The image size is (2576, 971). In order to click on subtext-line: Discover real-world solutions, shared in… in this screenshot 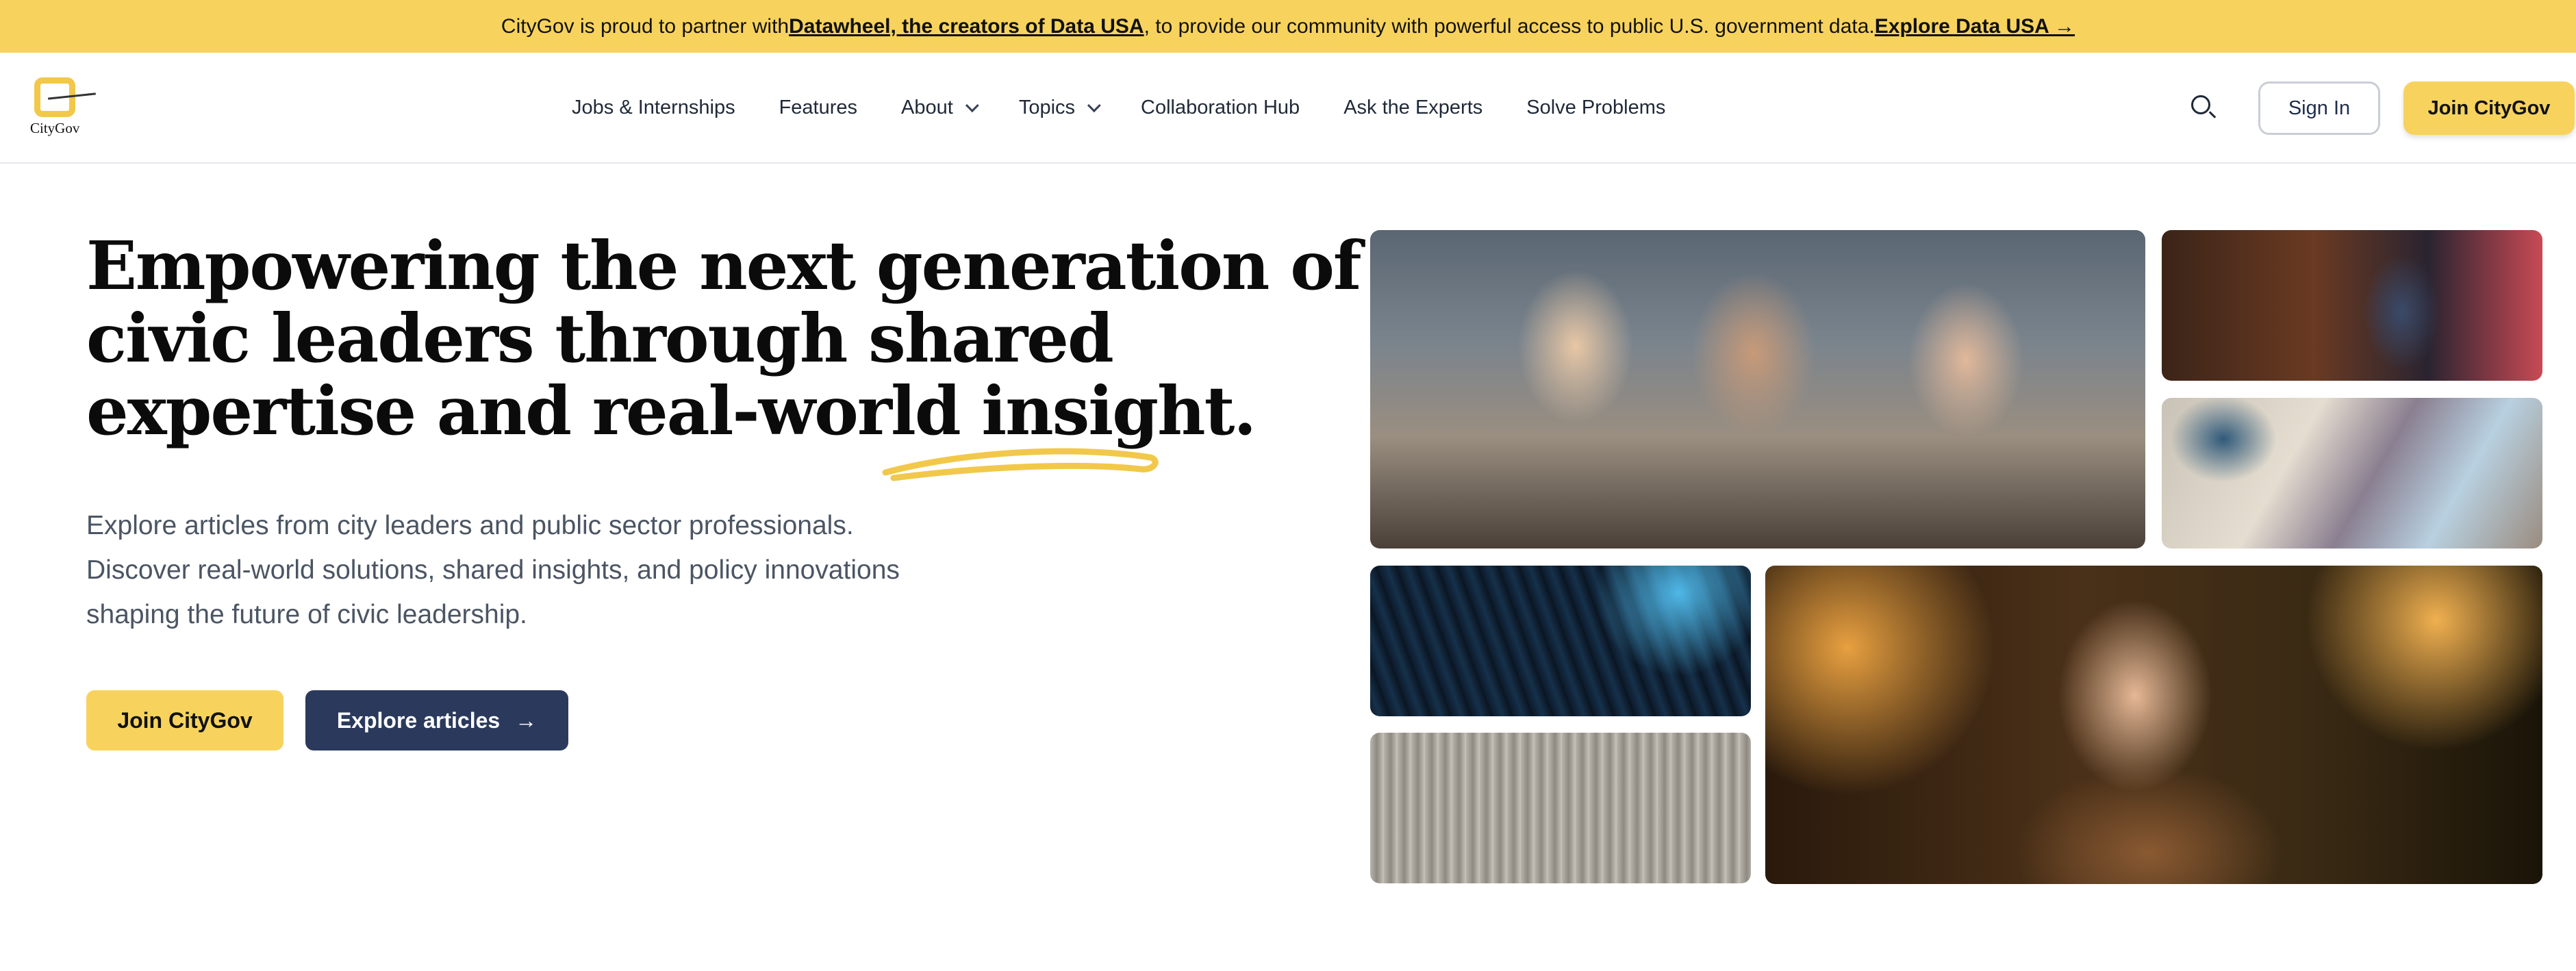, I will do `click(493, 570)`.